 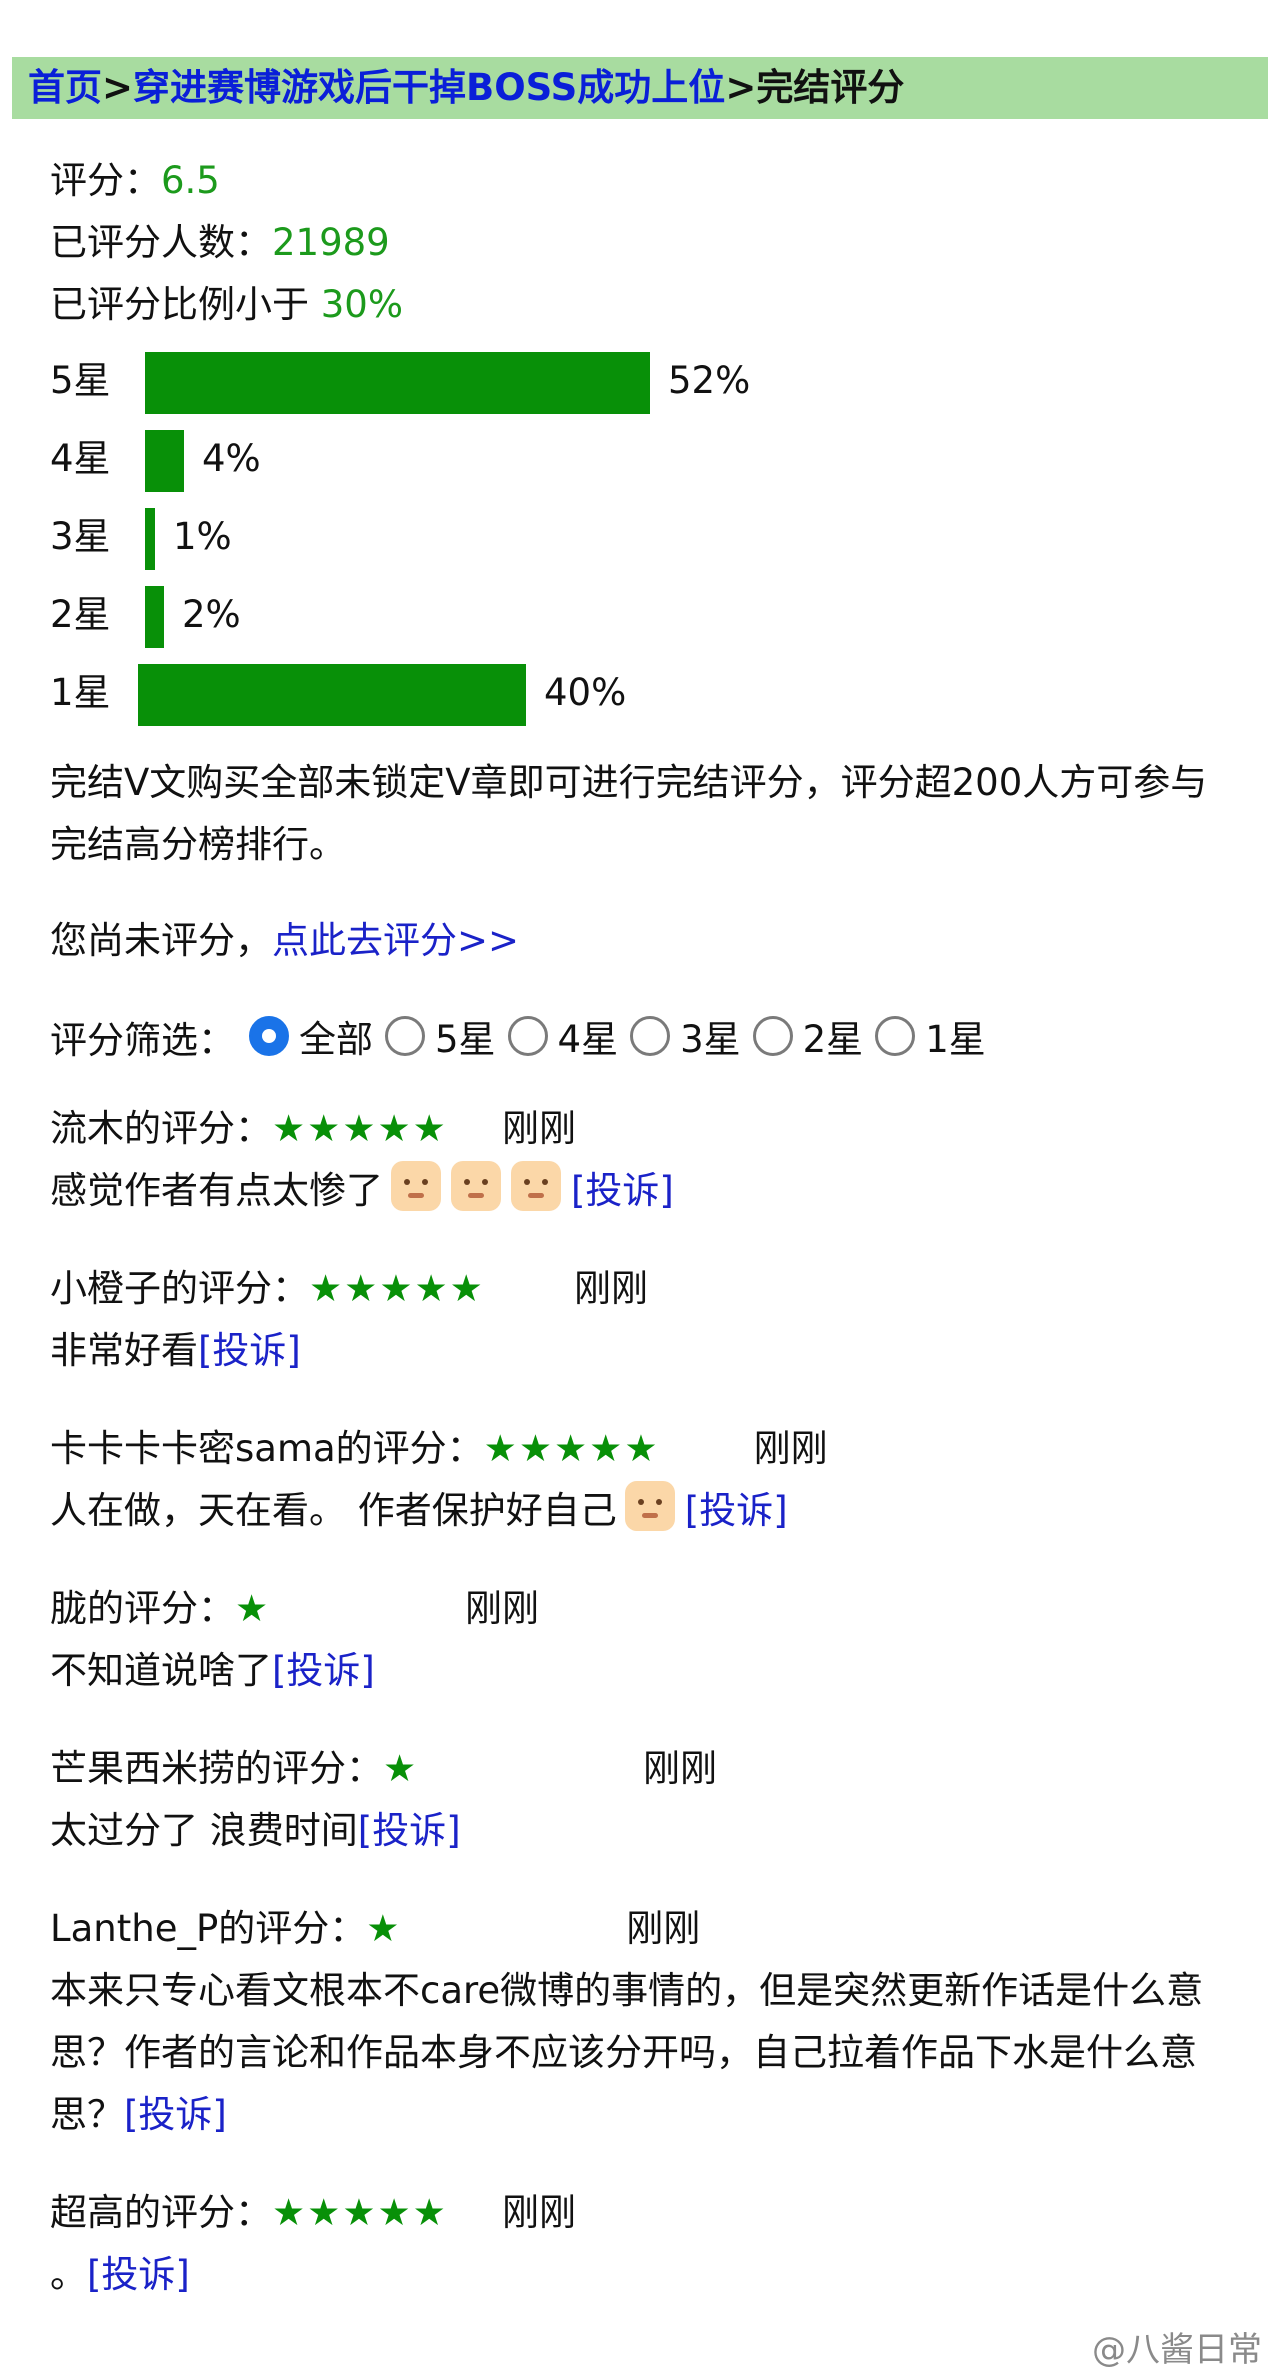 I want to click on filter-option: 2星, so click(x=808, y=1036).